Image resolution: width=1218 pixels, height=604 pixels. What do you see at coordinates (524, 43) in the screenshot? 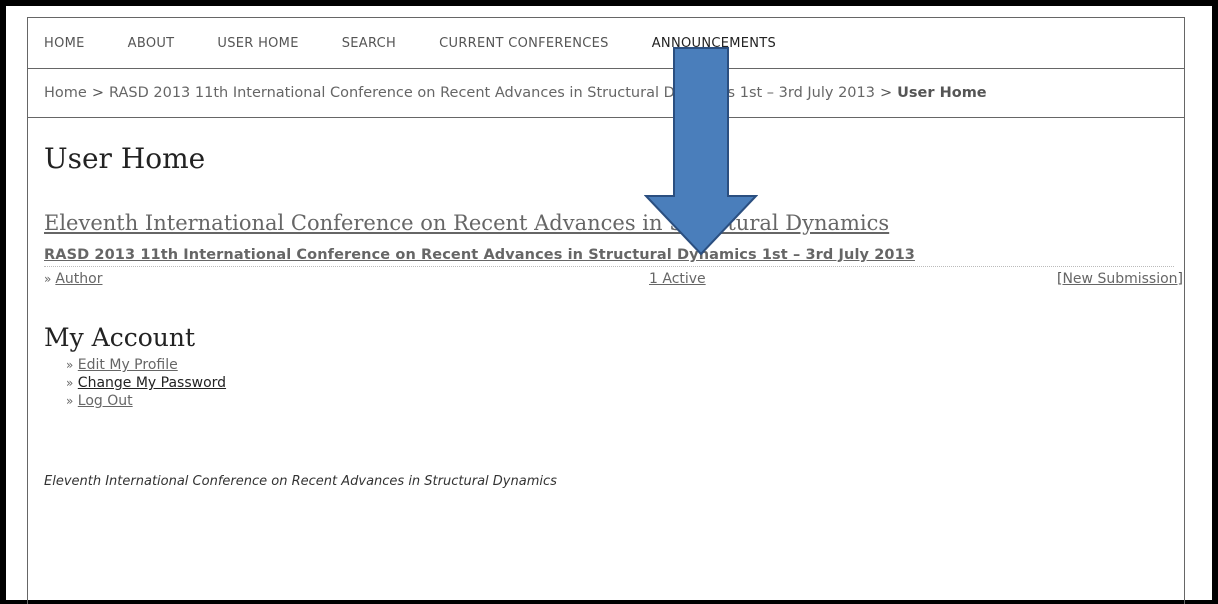
I see `nav-current-conferences: CURRENT CONFERENCES` at bounding box center [524, 43].